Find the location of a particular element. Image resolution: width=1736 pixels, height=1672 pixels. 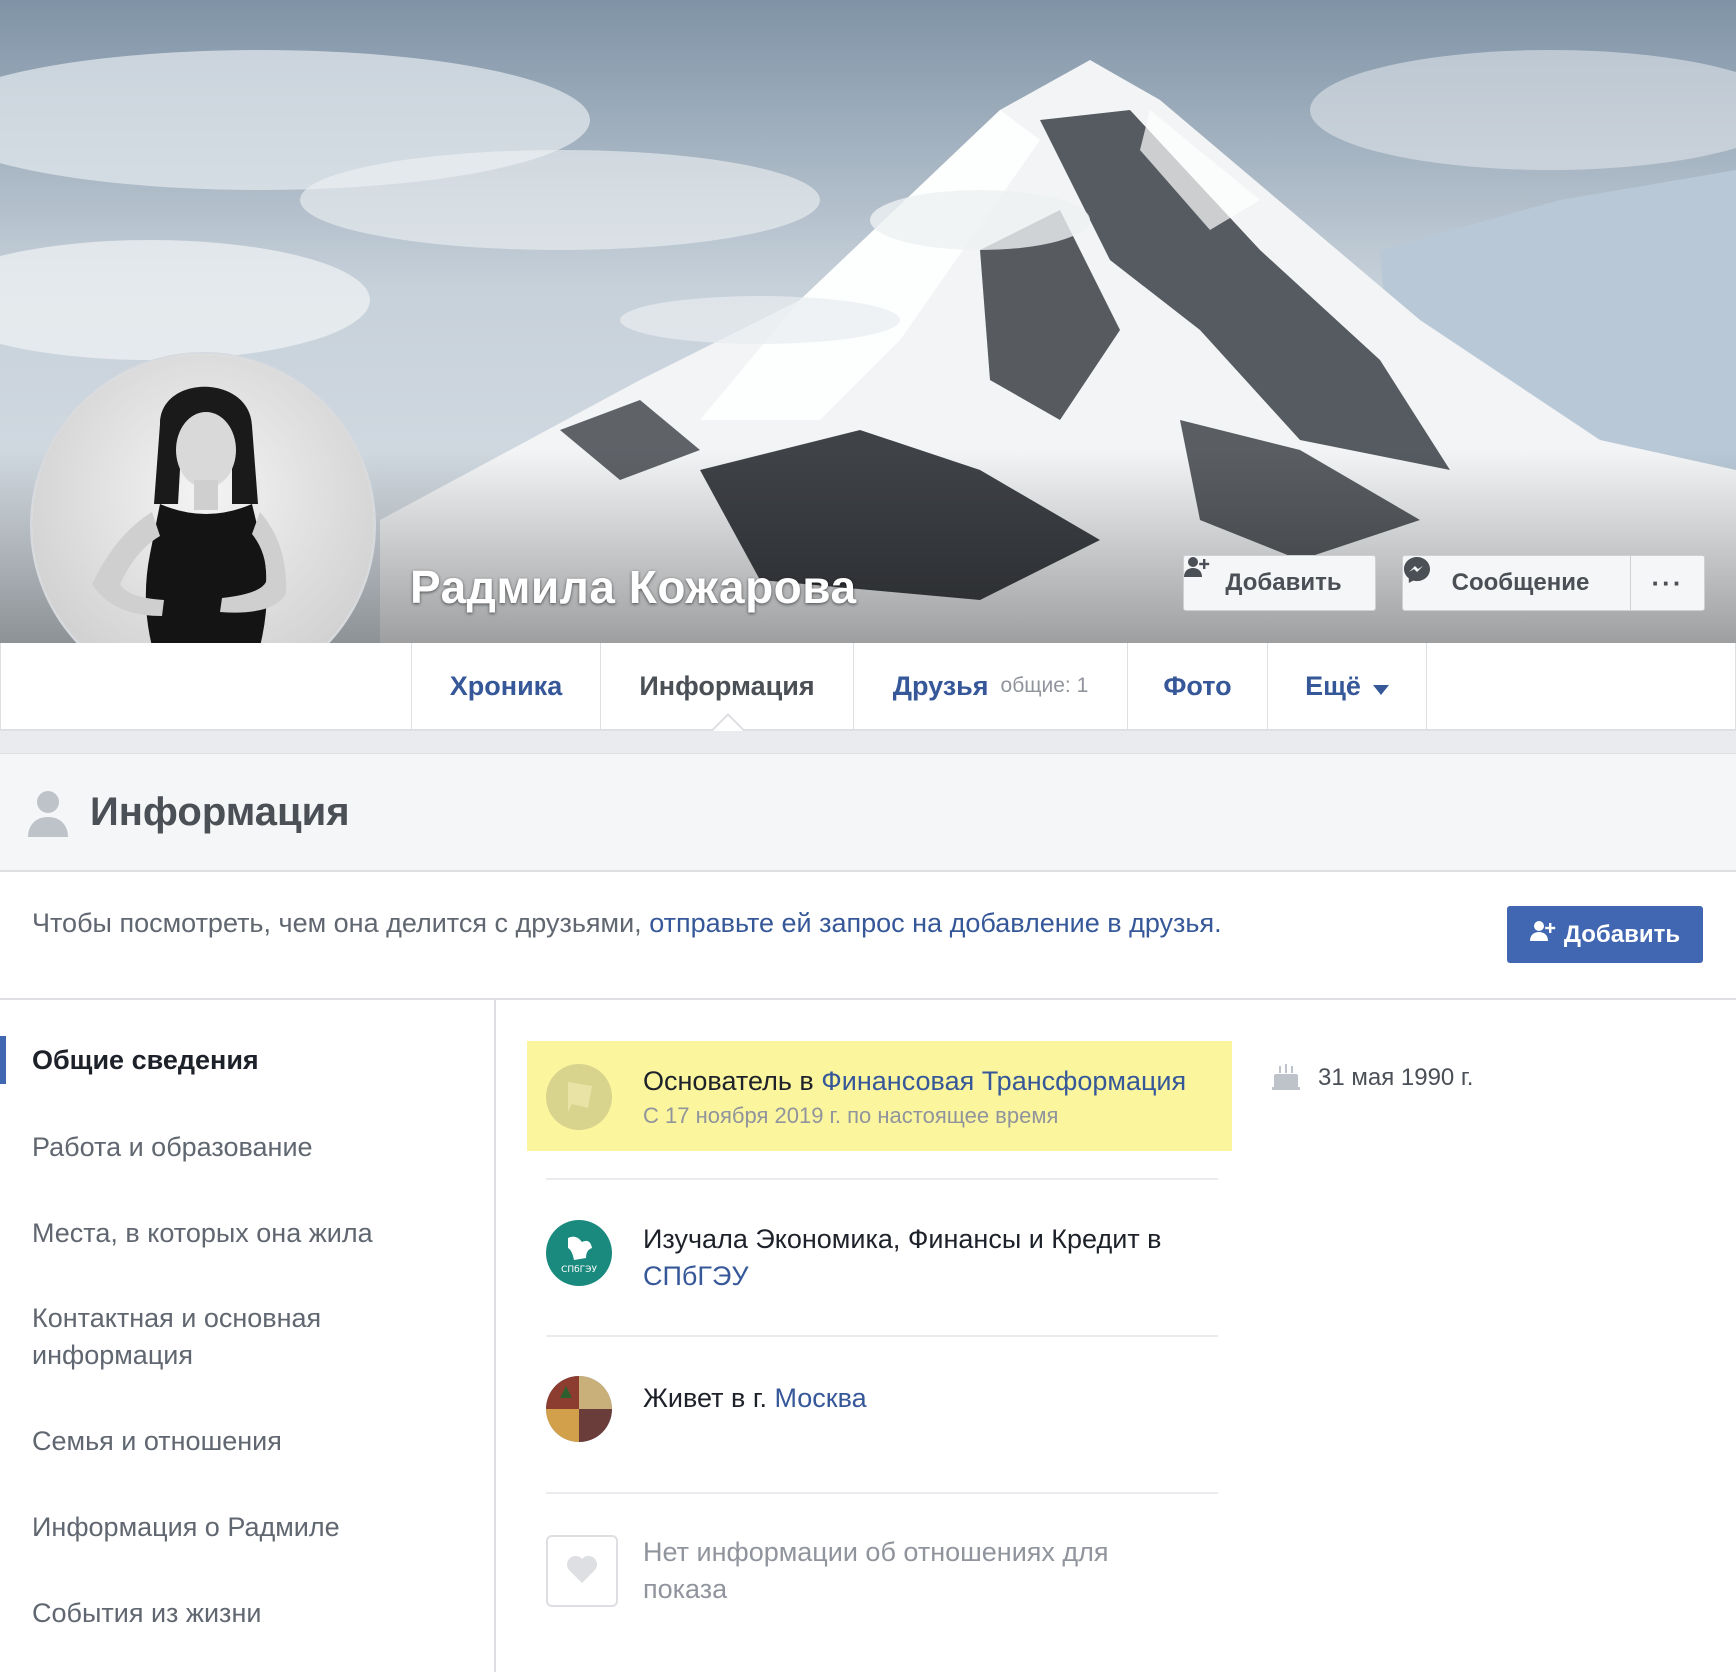

tab-photos: Фото is located at coordinates (1197, 686).